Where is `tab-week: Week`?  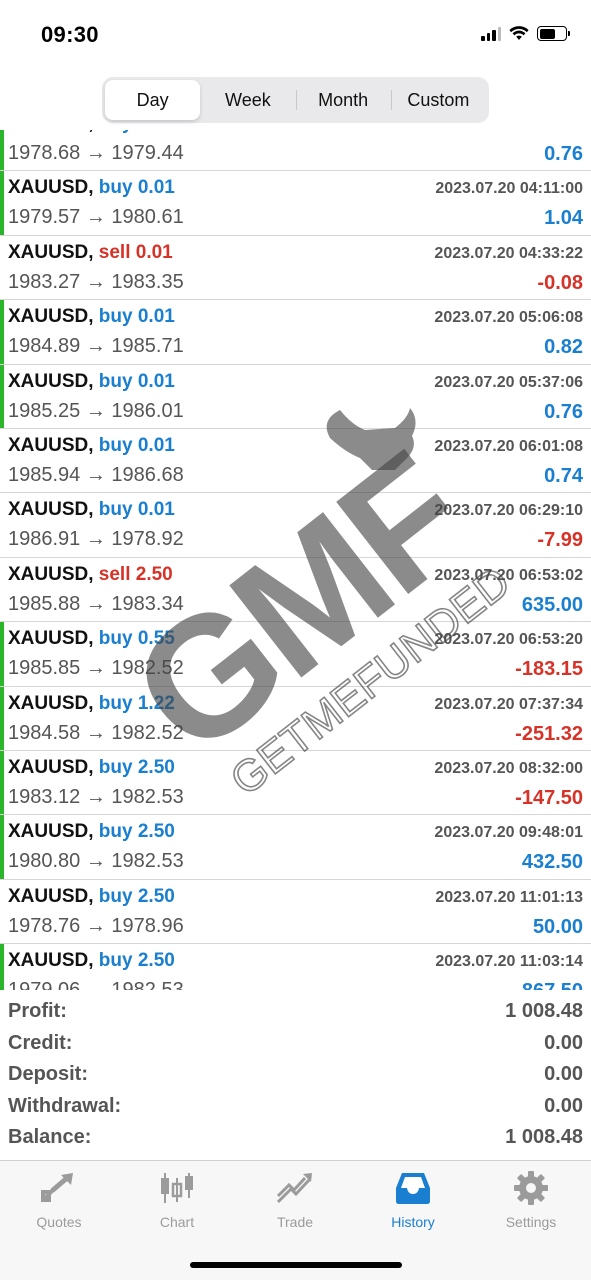 tab-week: Week is located at coordinates (247, 100).